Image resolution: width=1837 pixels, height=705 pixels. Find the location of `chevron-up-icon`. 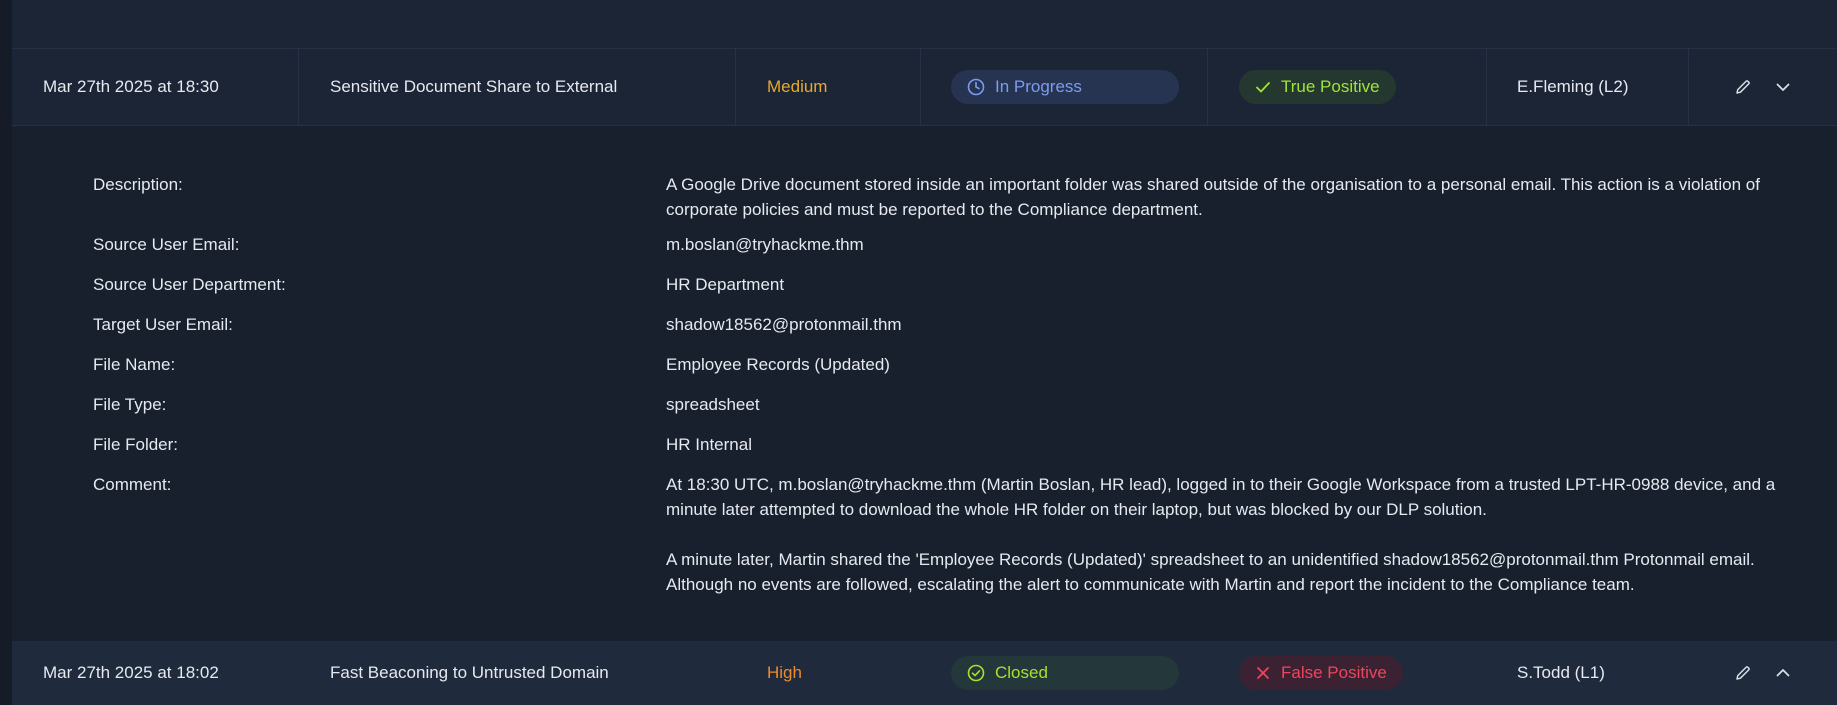

chevron-up-icon is located at coordinates (1783, 673).